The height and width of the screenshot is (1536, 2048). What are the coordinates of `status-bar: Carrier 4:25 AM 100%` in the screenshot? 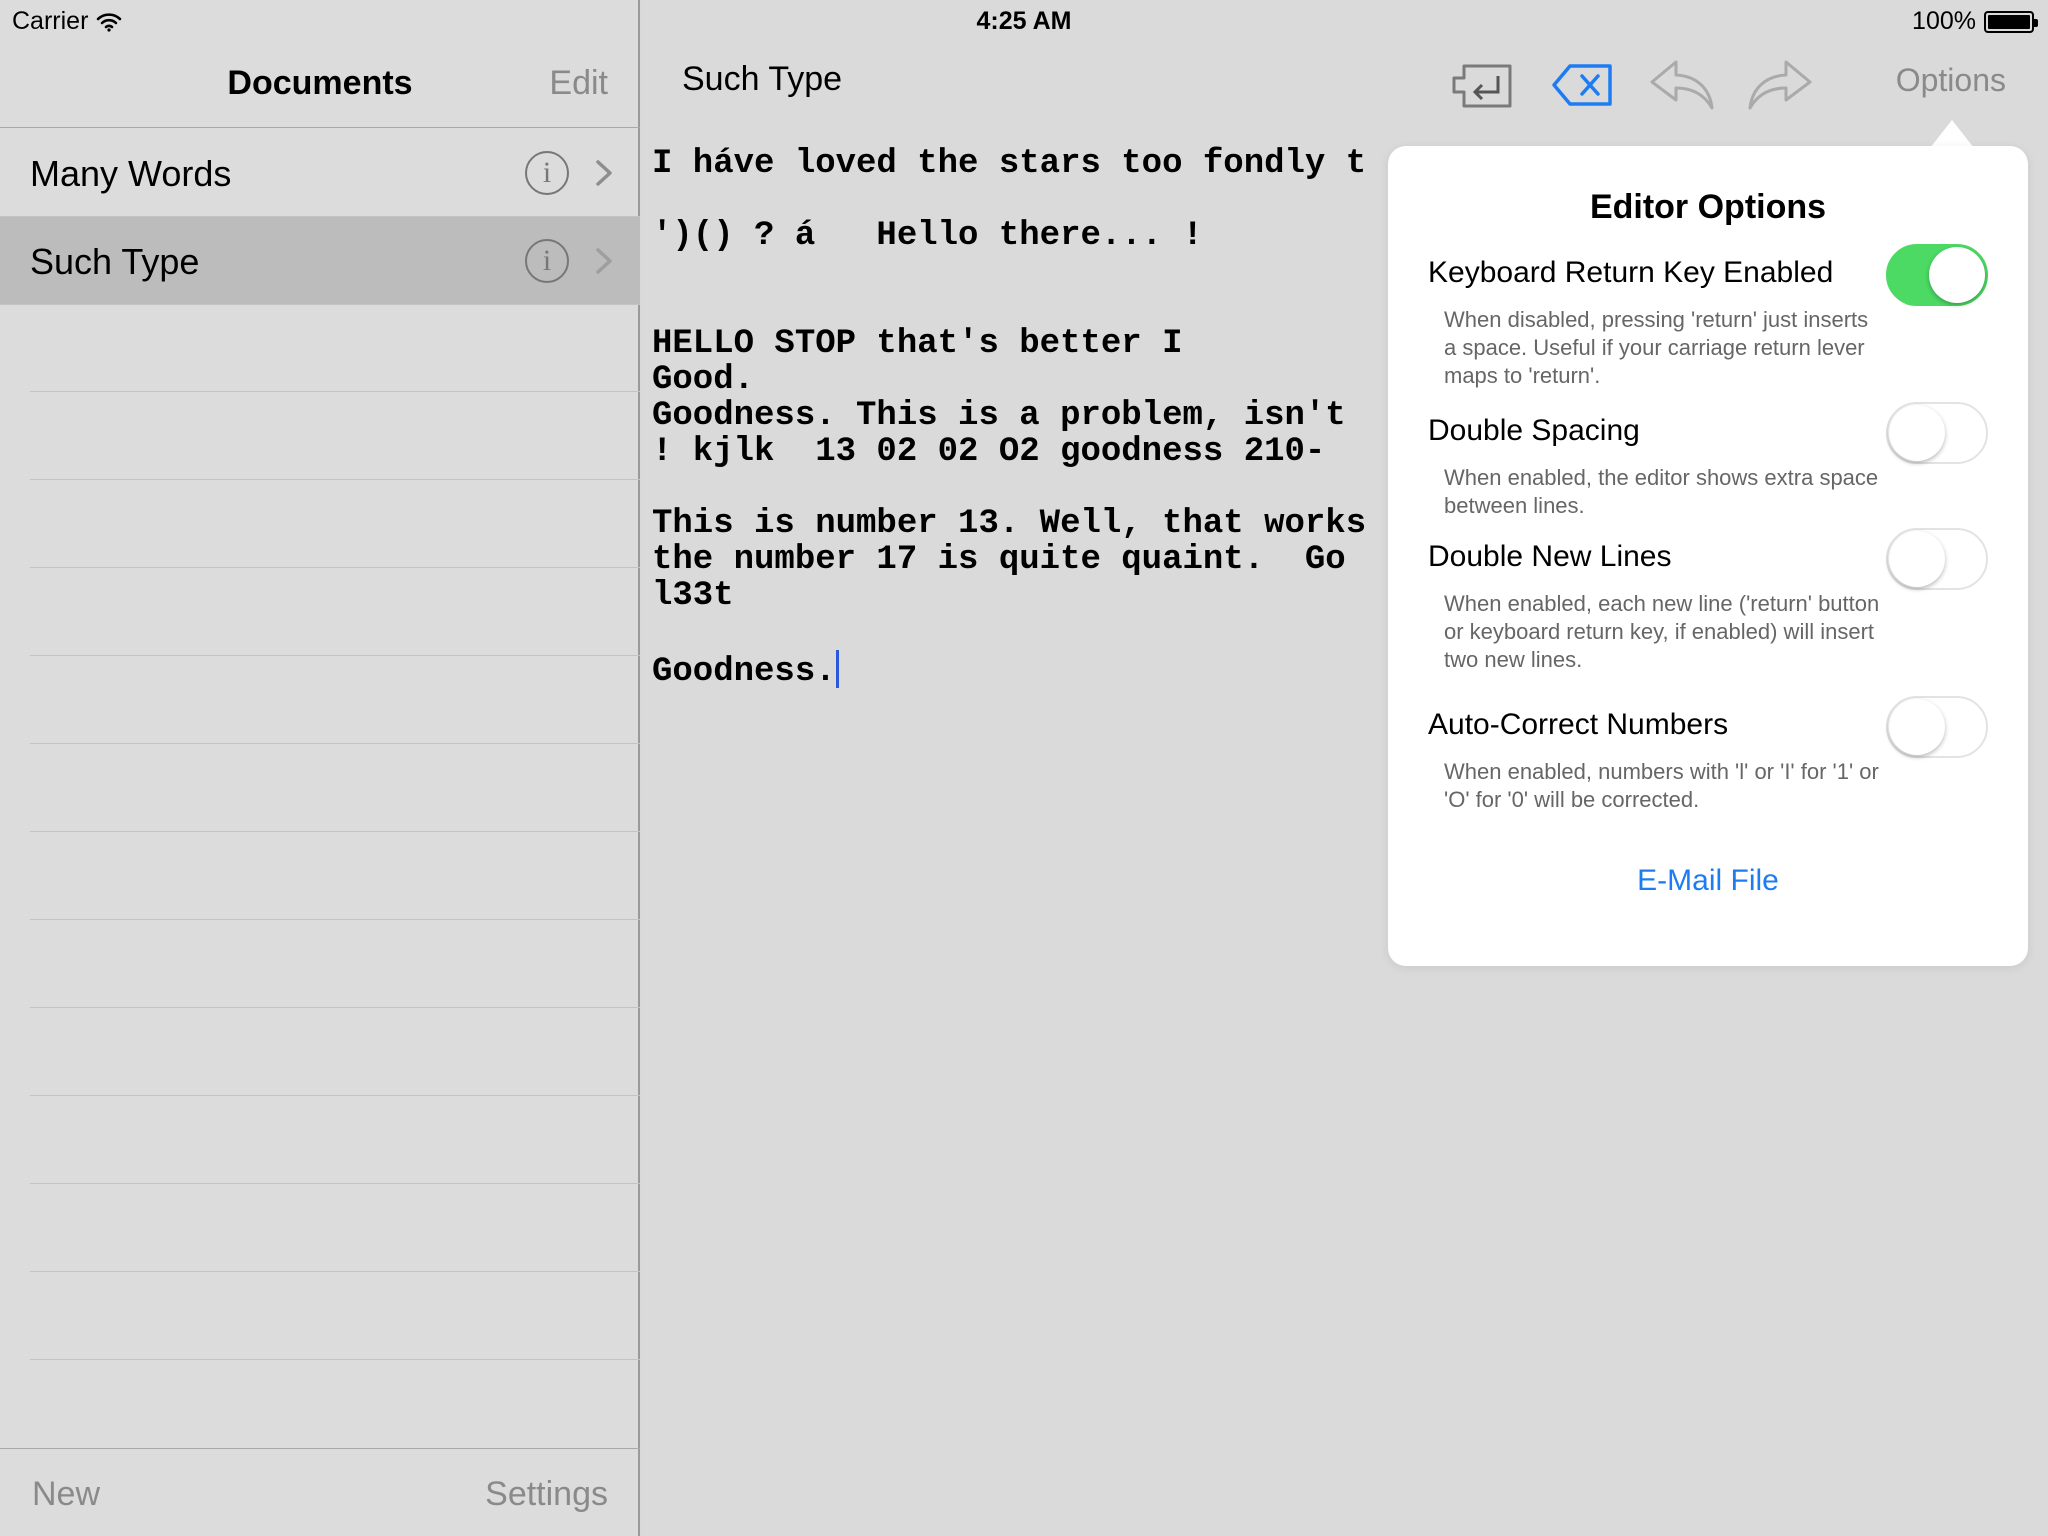 It's located at (1024, 20).